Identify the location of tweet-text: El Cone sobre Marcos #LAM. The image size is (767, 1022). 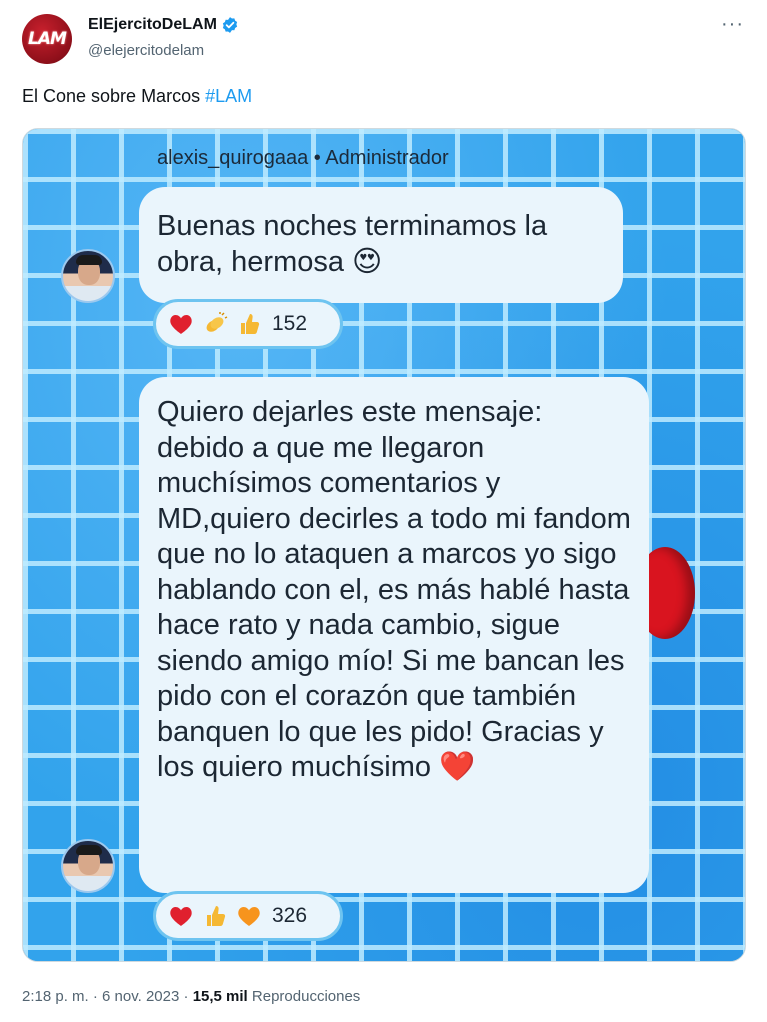
(137, 96).